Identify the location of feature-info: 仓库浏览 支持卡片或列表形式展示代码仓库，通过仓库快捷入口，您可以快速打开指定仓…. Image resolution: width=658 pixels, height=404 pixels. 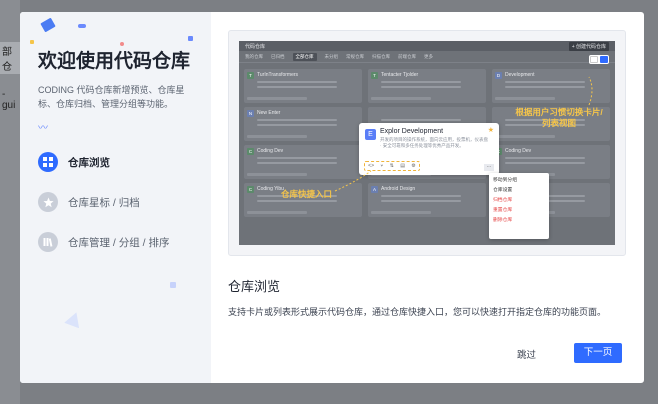
(428, 297).